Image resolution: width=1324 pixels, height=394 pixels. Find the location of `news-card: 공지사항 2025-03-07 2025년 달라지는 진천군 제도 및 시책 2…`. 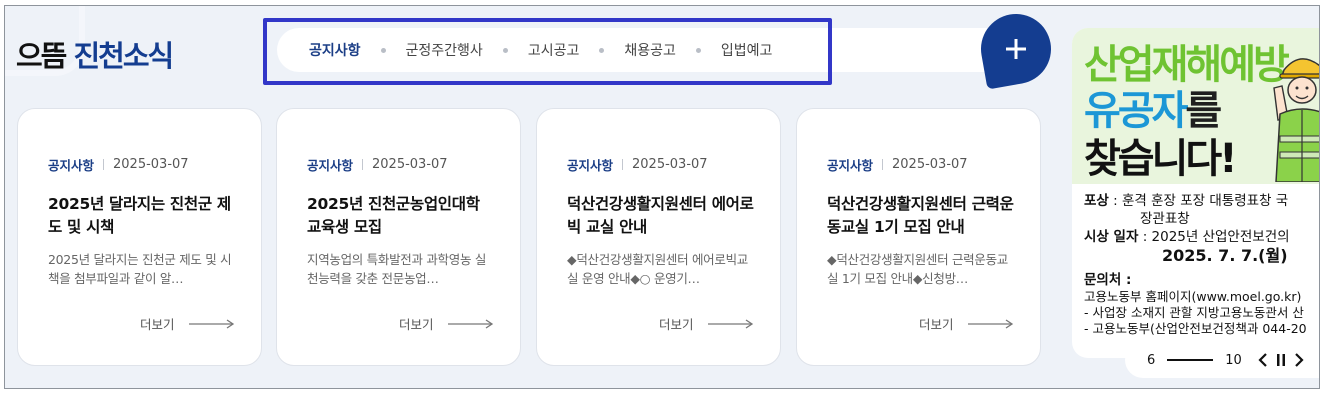

news-card: 공지사항 2025-03-07 2025년 달라지는 진천군 제도 및 시책 2… is located at coordinates (139, 237).